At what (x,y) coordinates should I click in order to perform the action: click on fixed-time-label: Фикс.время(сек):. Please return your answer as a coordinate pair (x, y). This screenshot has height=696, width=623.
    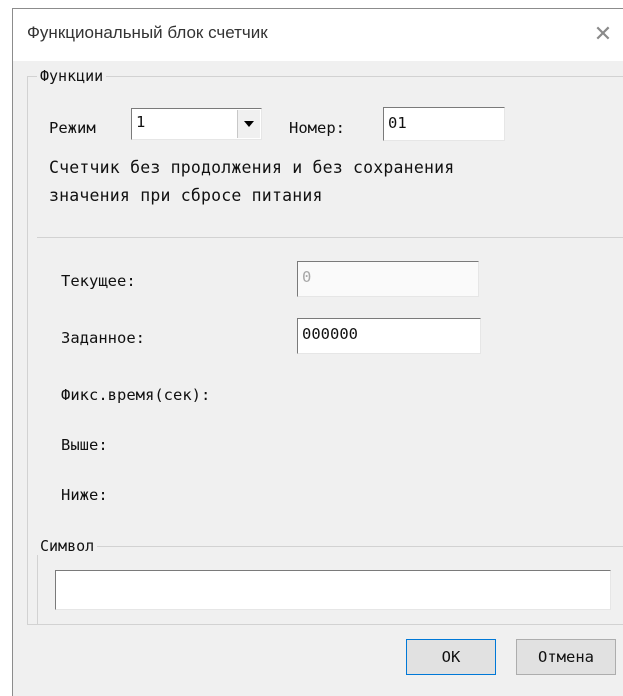
    Looking at the image, I should click on (136, 395).